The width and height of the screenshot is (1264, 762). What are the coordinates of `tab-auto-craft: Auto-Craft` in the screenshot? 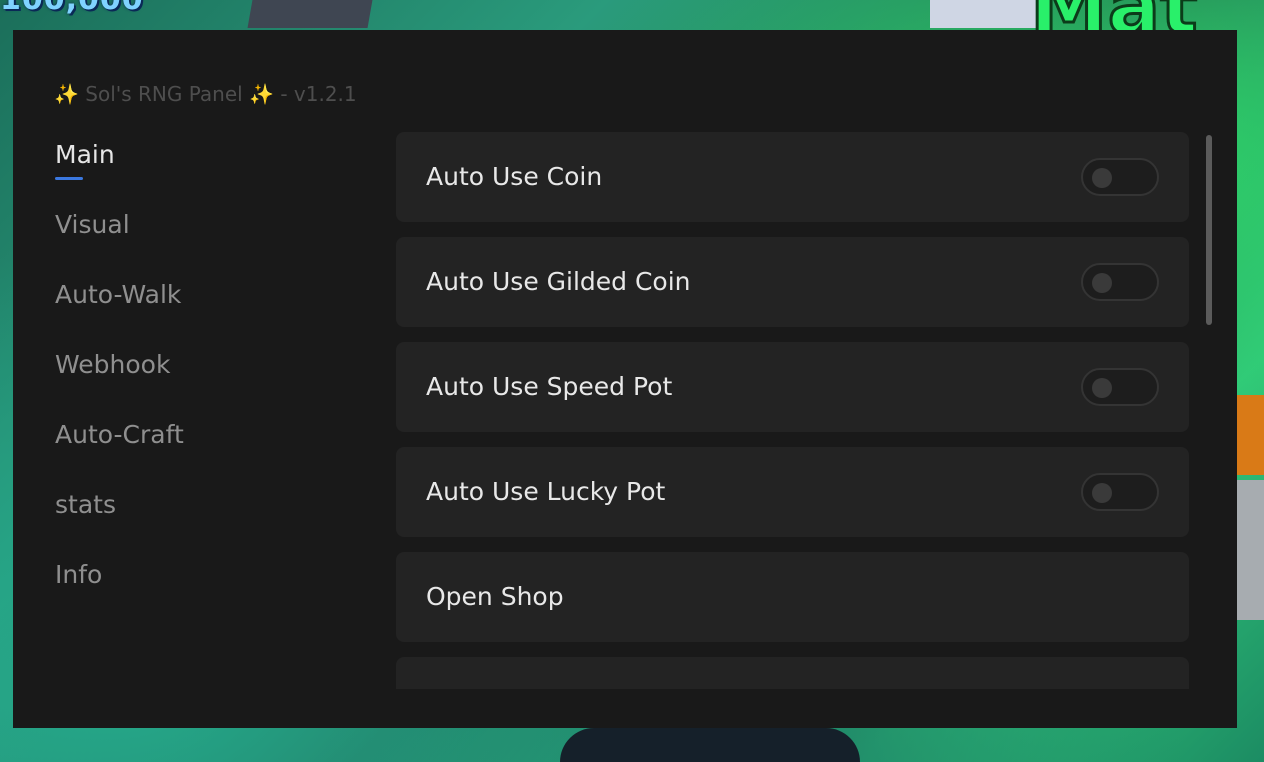 It's located at (119, 434).